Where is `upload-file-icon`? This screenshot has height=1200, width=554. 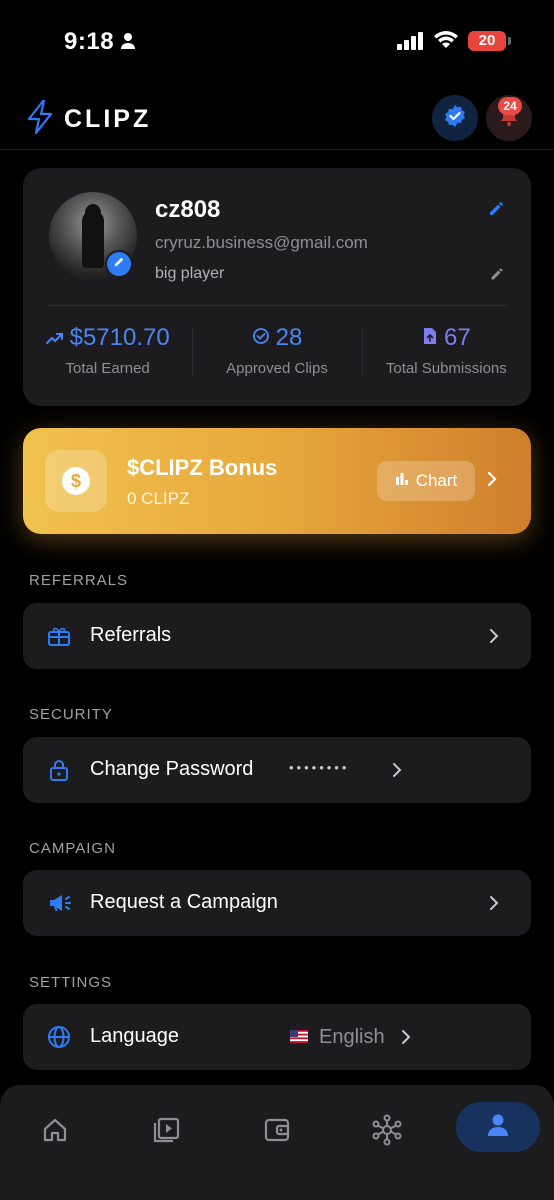 upload-file-icon is located at coordinates (430, 338).